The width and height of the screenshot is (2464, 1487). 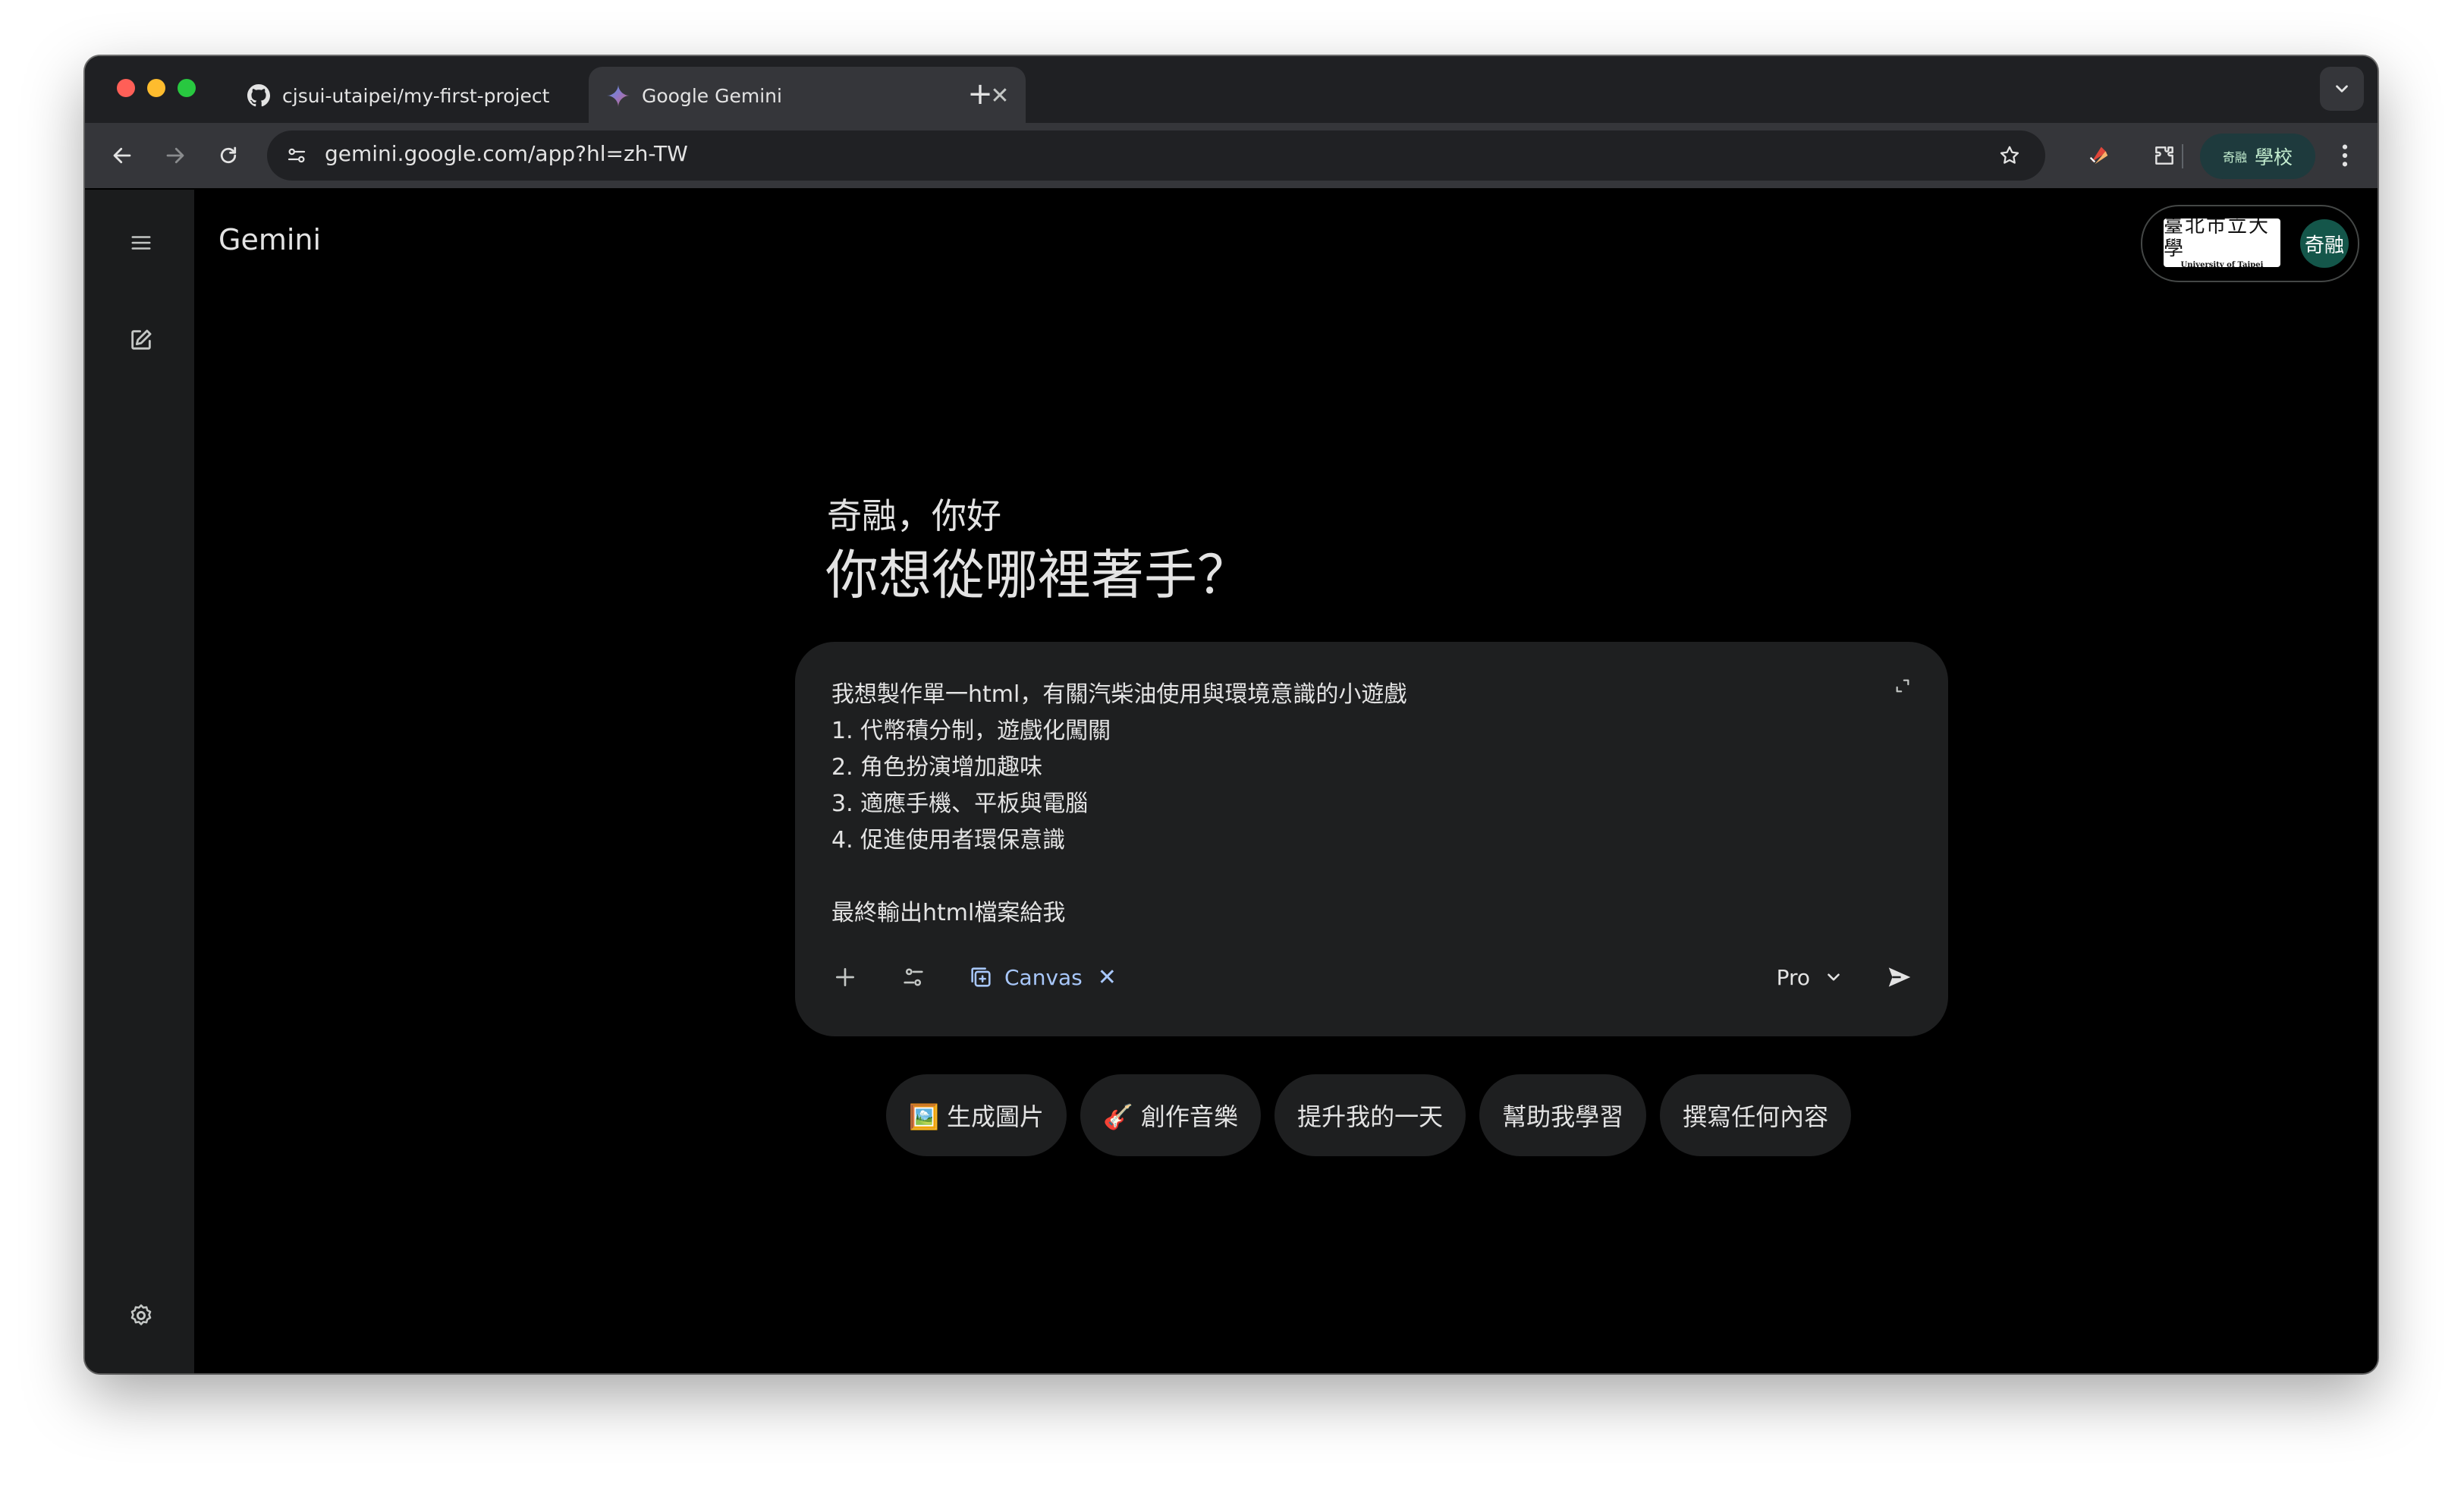 What do you see at coordinates (187, 88) in the screenshot?
I see `maximize-window-button` at bounding box center [187, 88].